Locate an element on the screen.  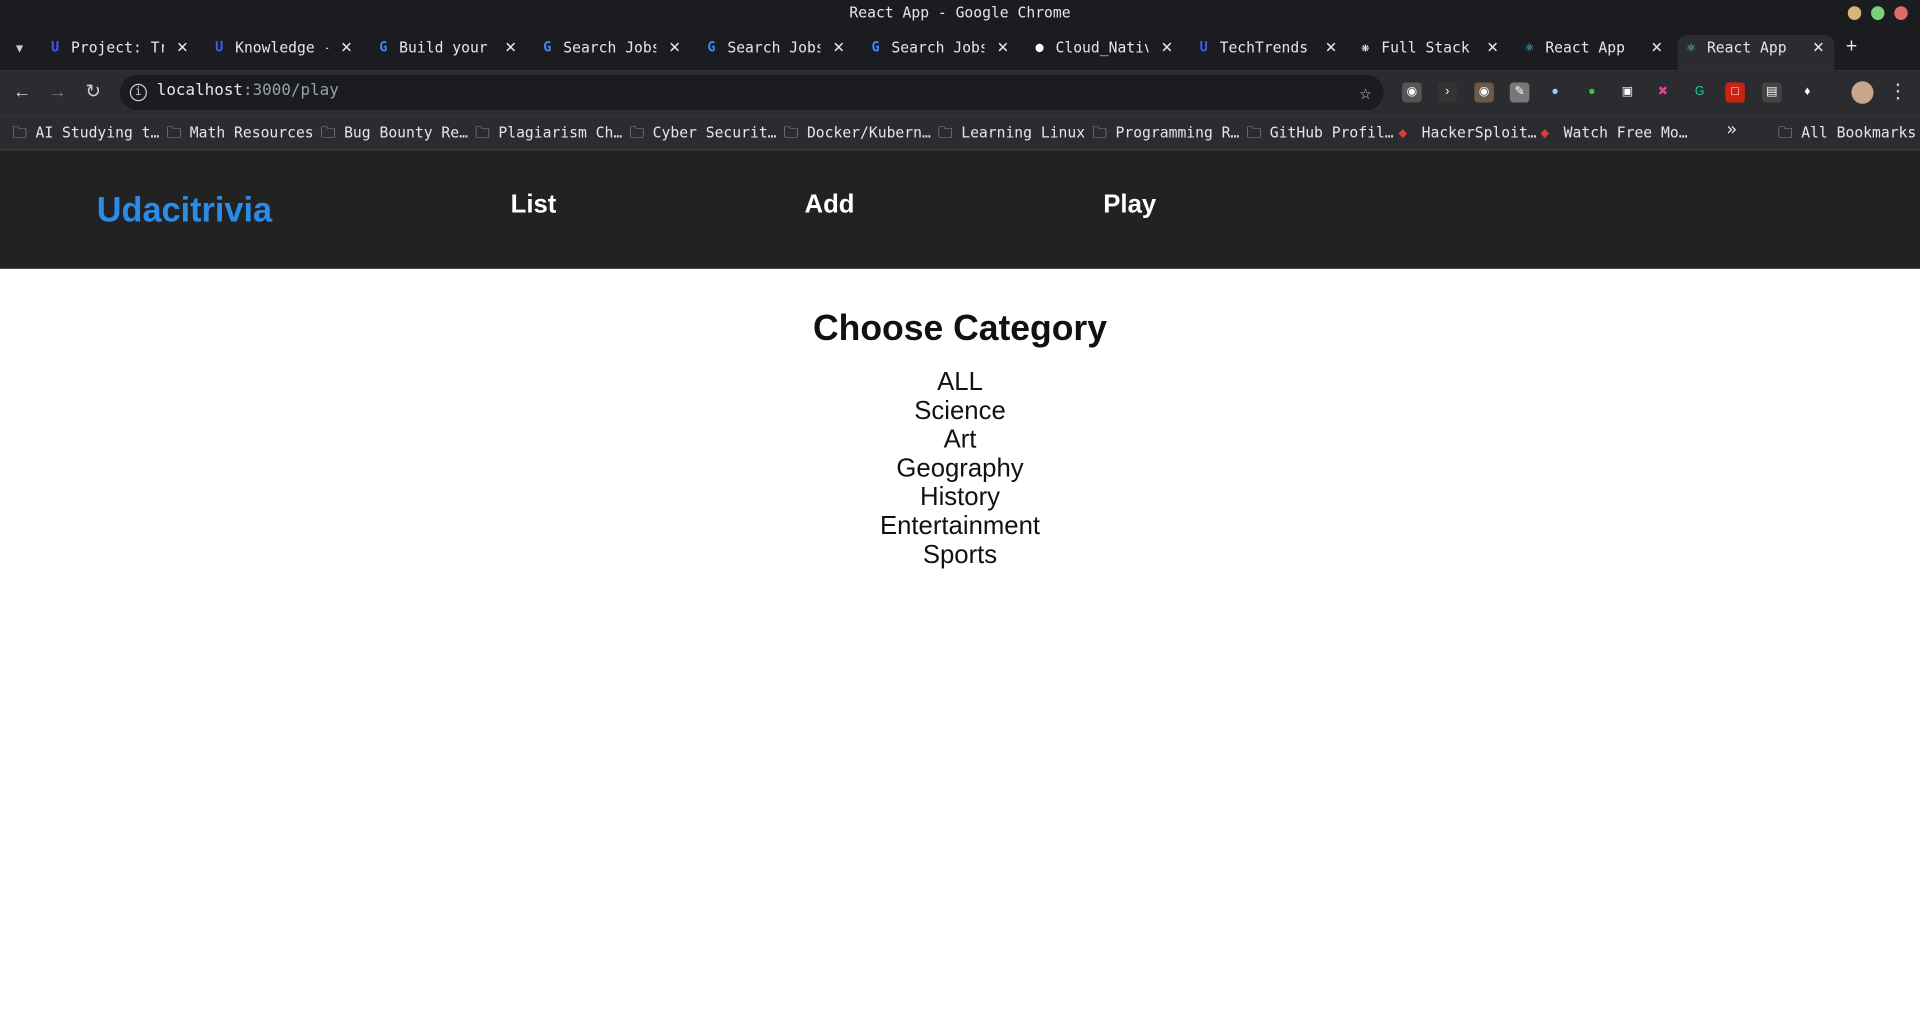
google-icon: G is located at coordinates (875, 47).